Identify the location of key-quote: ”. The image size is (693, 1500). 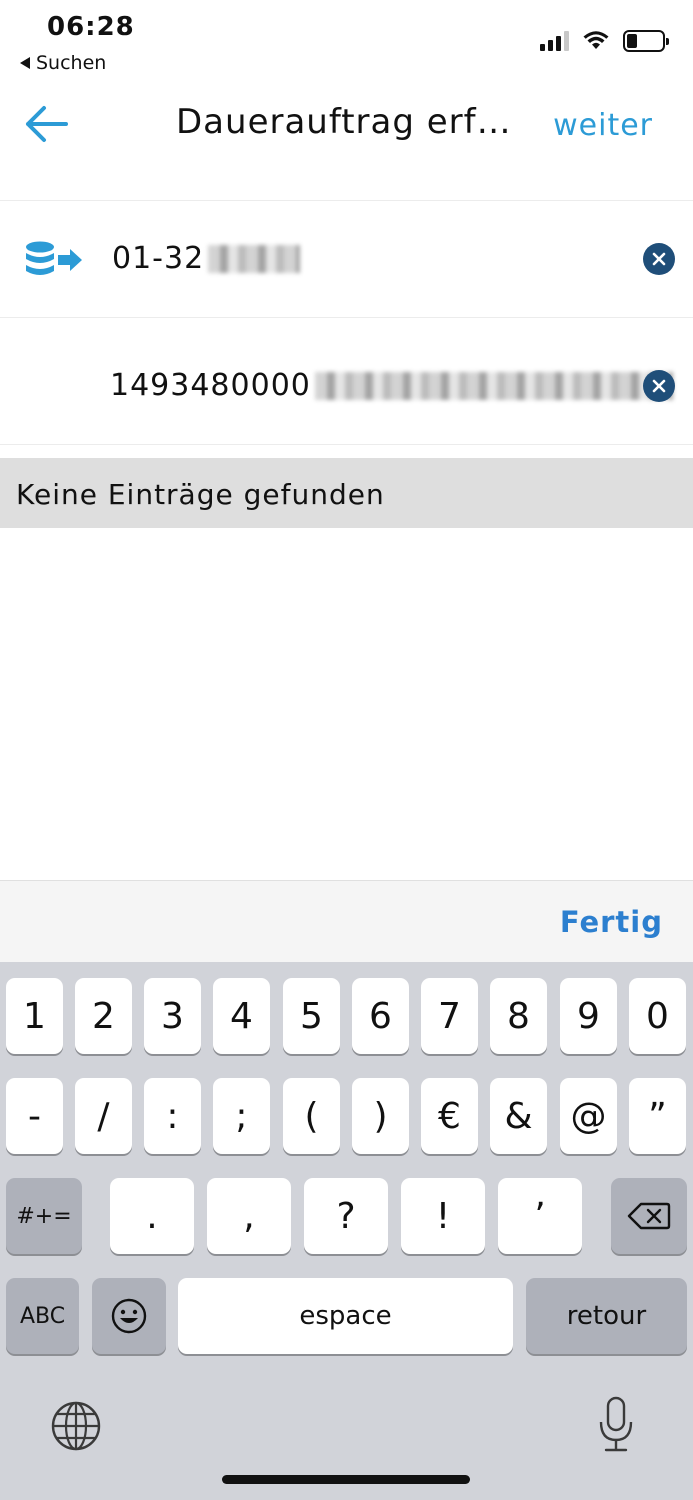
(657, 1116).